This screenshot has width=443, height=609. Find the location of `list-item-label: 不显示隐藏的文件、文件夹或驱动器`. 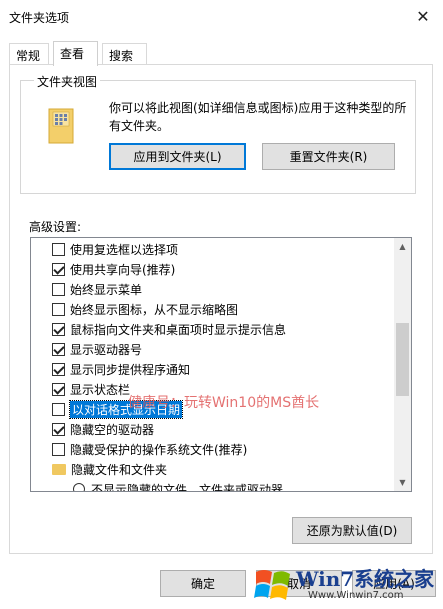

list-item-label: 不显示隐藏的文件、文件夹或驱动器 is located at coordinates (187, 487).